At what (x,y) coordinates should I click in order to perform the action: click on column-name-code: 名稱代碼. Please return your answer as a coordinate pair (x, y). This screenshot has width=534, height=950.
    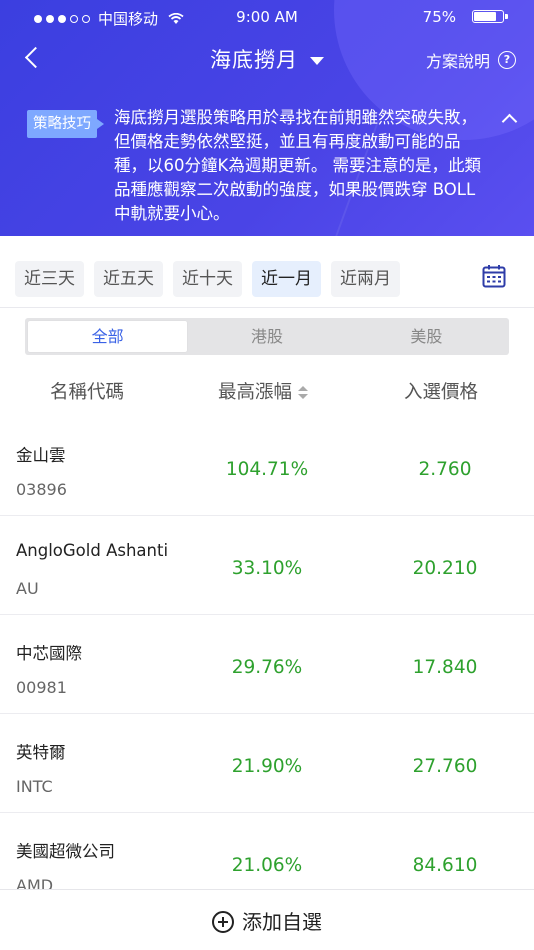
    Looking at the image, I should click on (87, 392).